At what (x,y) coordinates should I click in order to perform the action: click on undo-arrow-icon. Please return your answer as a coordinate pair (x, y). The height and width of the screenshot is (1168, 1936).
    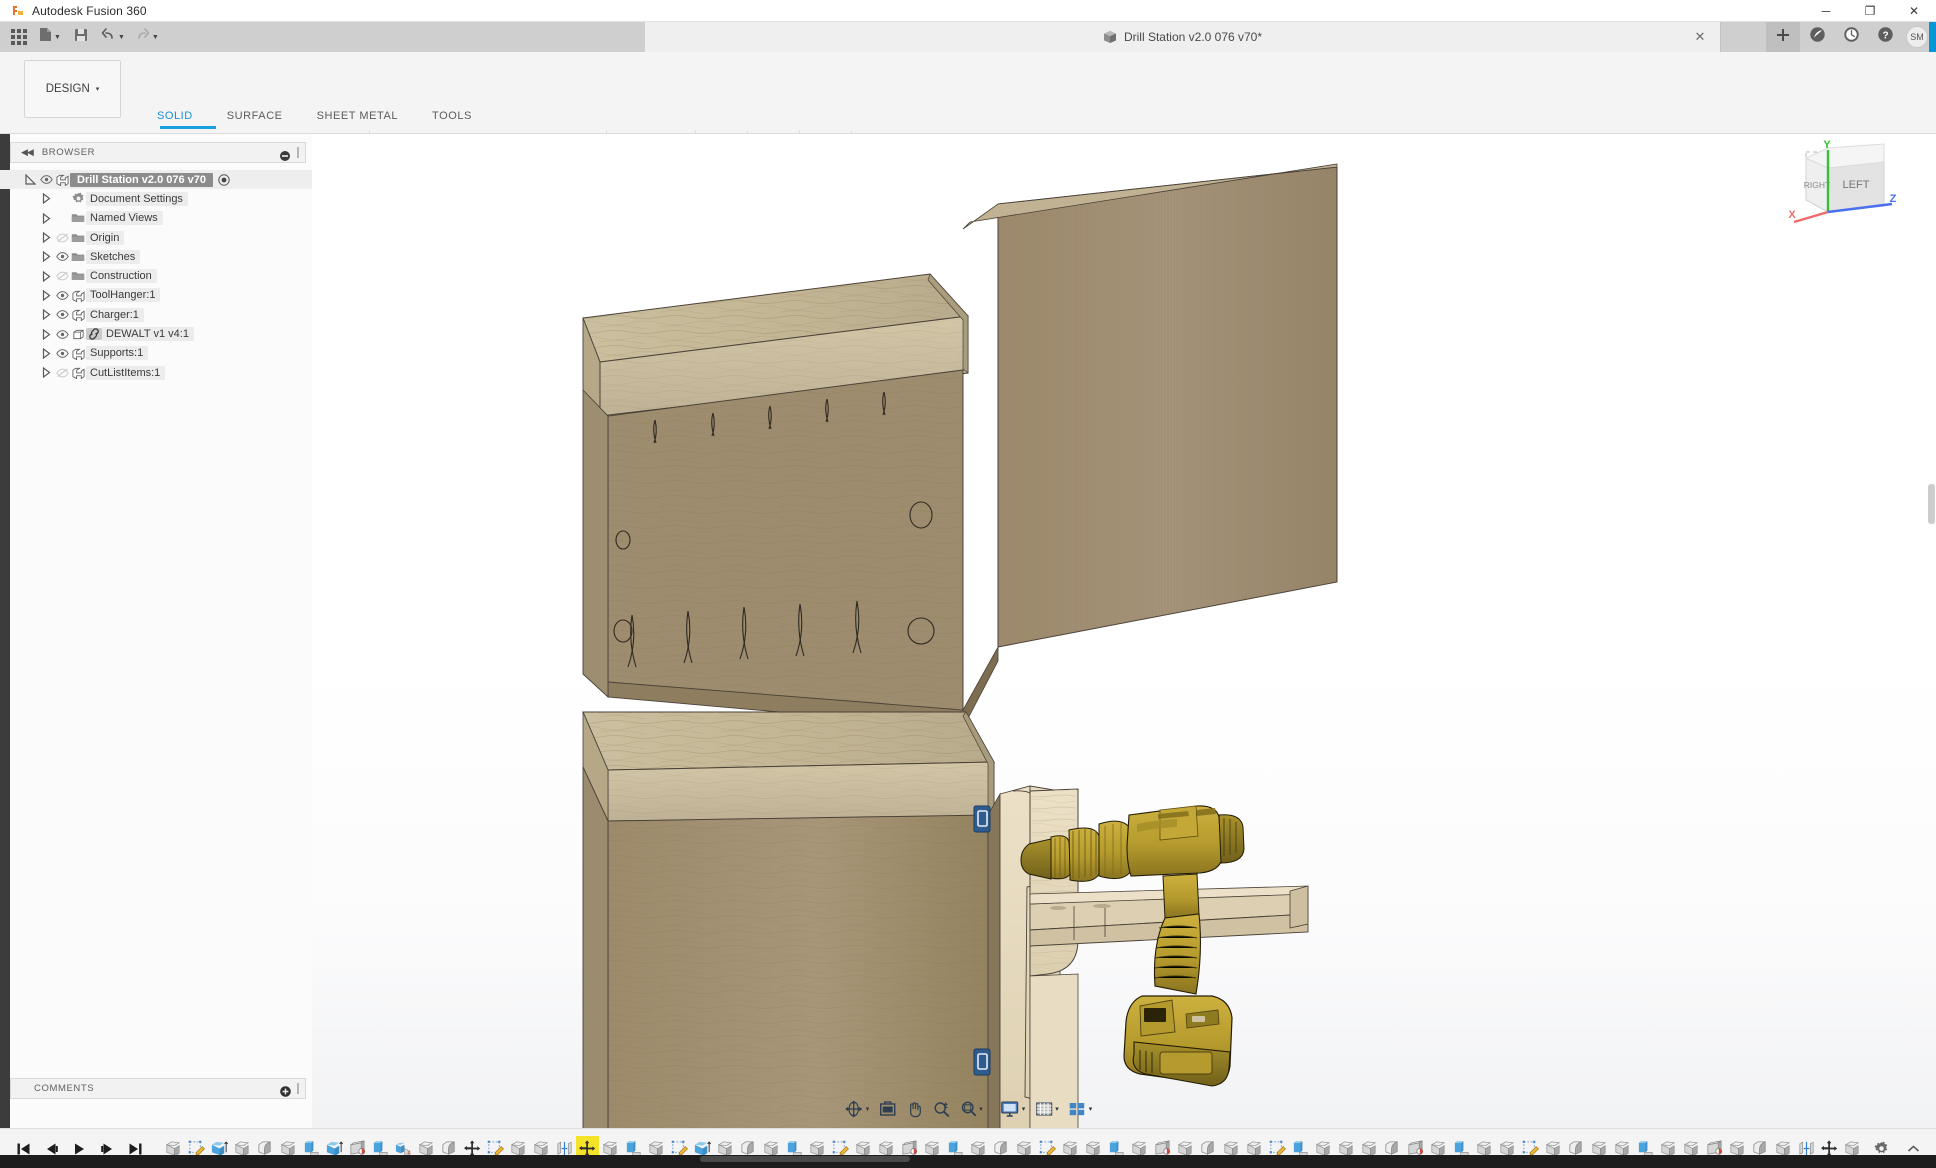
    Looking at the image, I should click on (108, 37).